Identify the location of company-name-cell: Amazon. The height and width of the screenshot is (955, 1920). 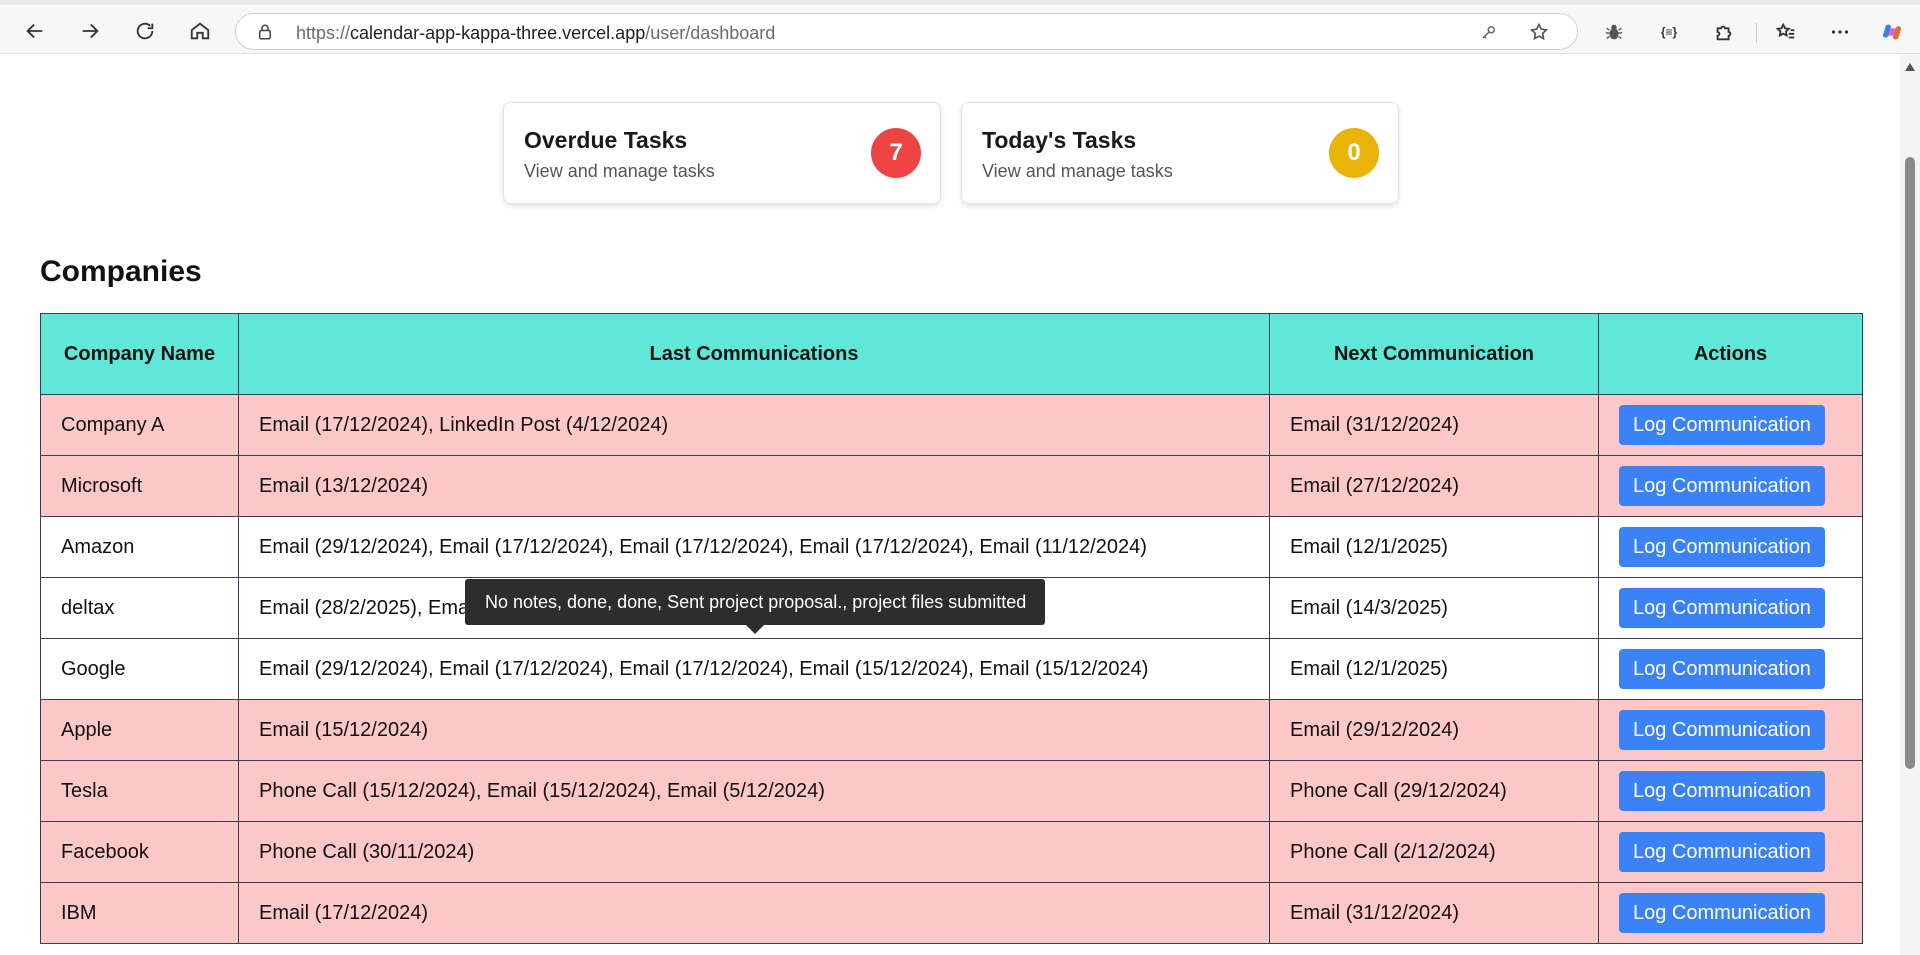
(139, 547).